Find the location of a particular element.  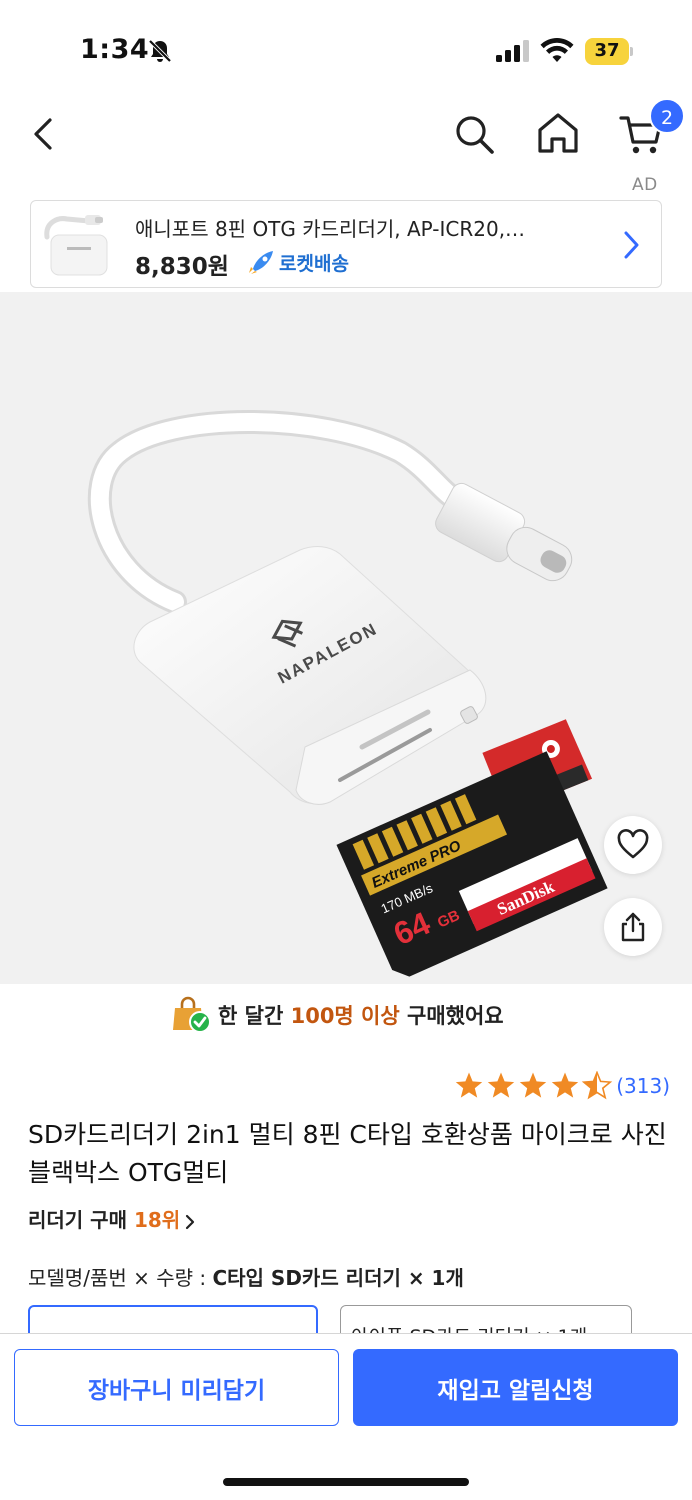

purchase-count-text: 한 달간 100명 이상 구매했어요 is located at coordinates (361, 1016).